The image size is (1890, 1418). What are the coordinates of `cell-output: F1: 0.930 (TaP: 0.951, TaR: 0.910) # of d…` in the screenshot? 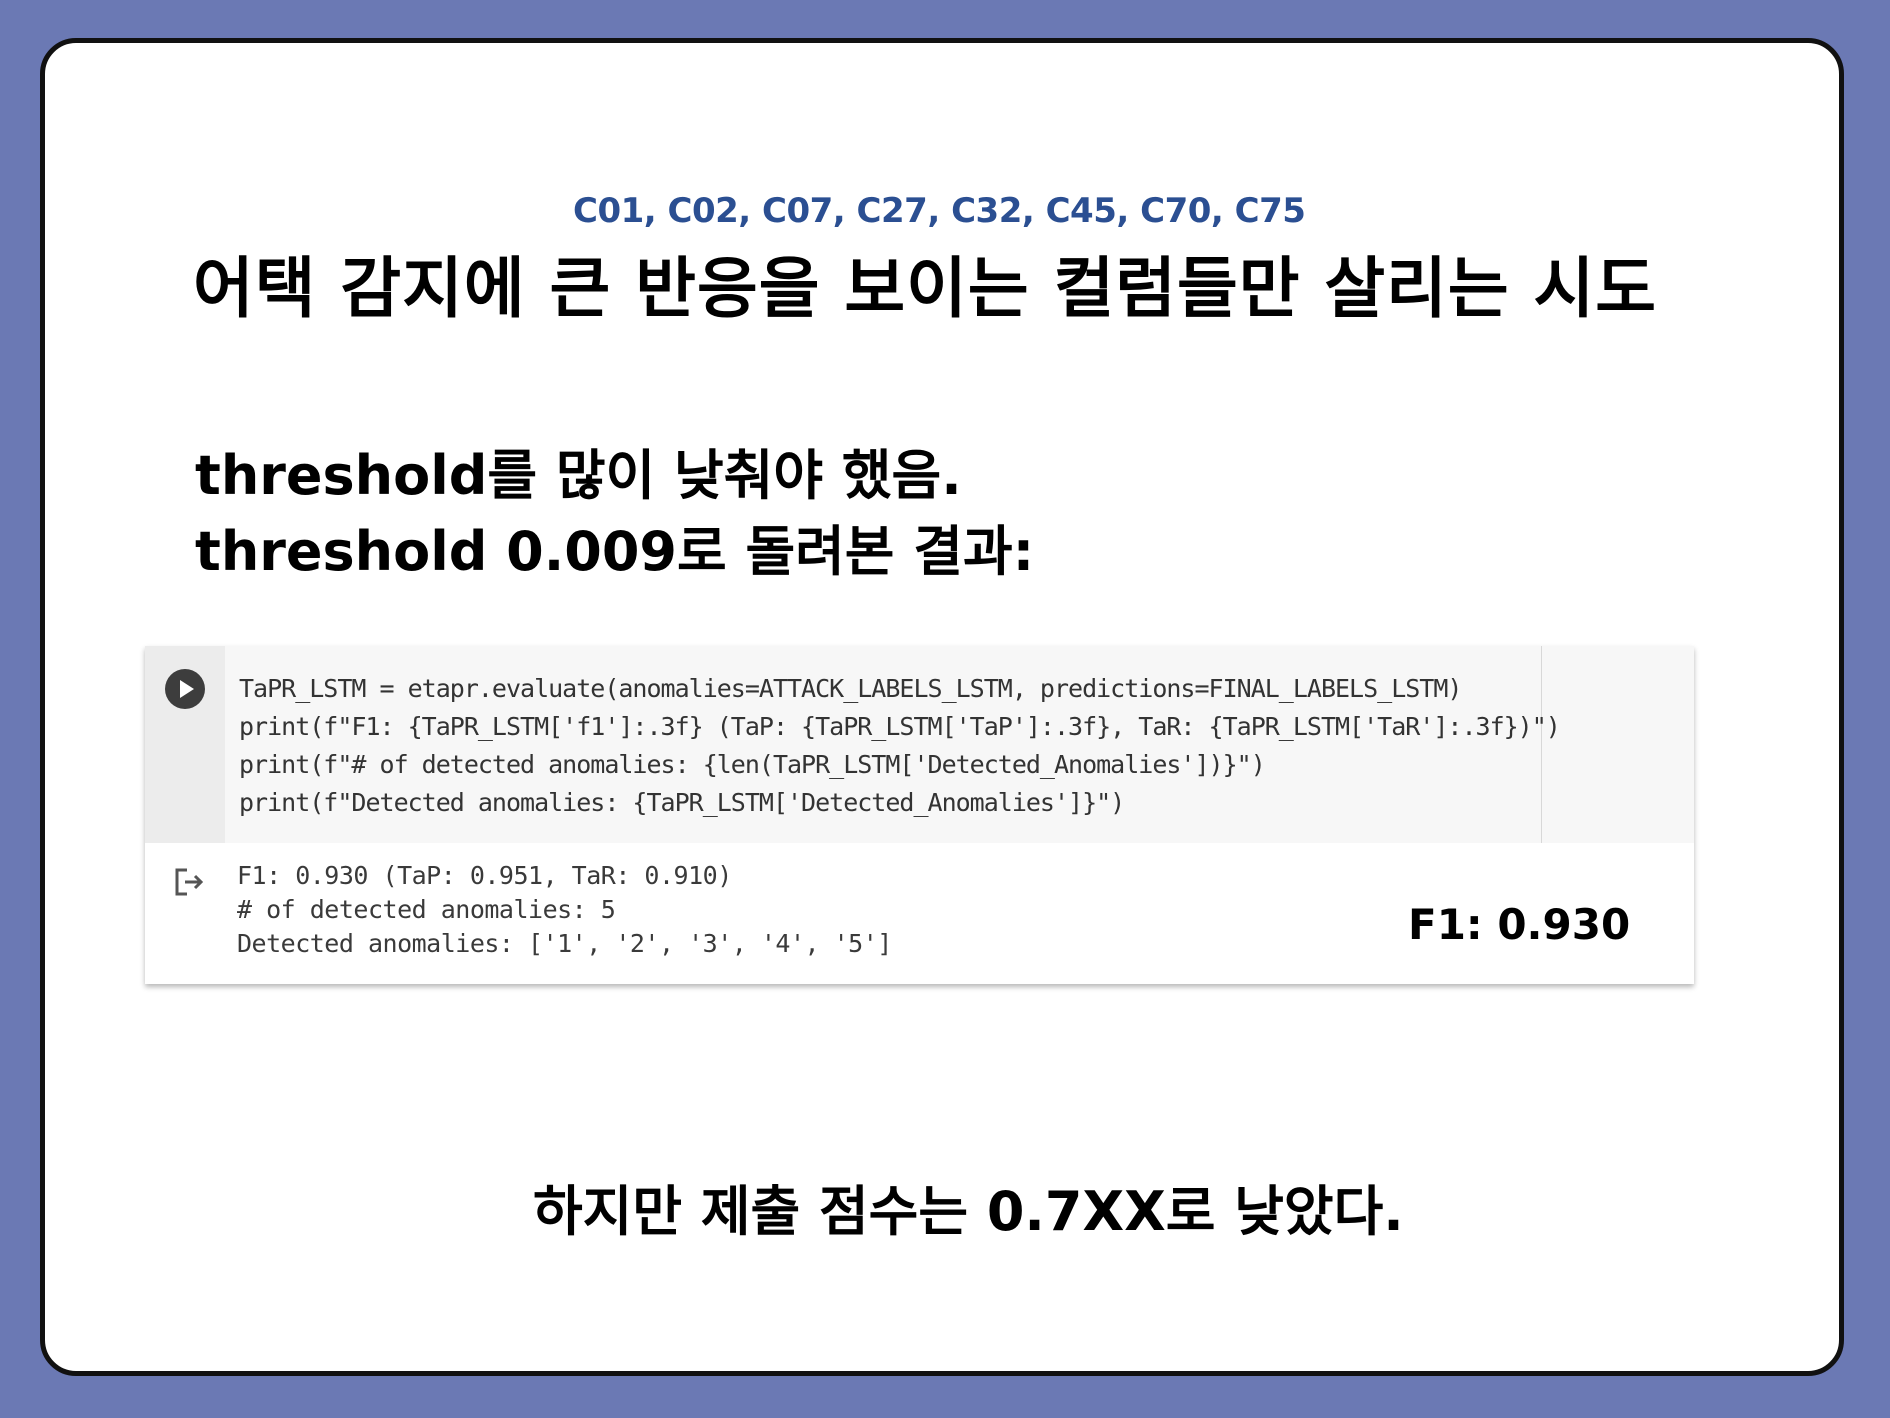 It's located at (564, 910).